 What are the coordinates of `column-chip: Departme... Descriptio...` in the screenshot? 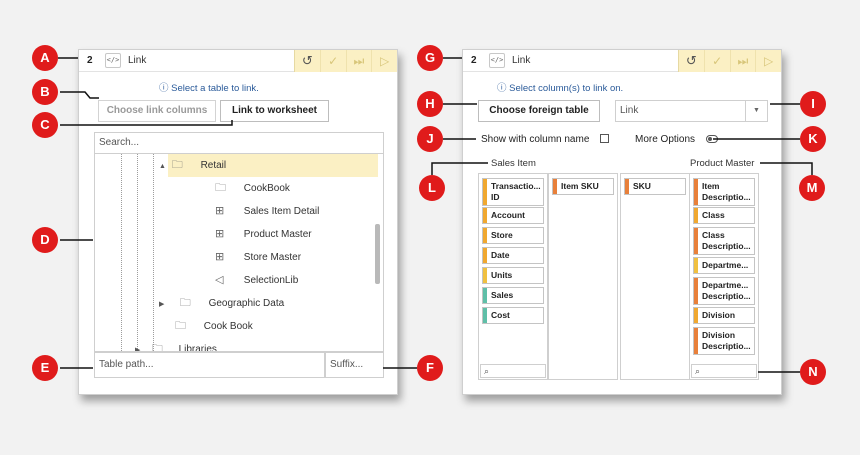 It's located at (724, 291).